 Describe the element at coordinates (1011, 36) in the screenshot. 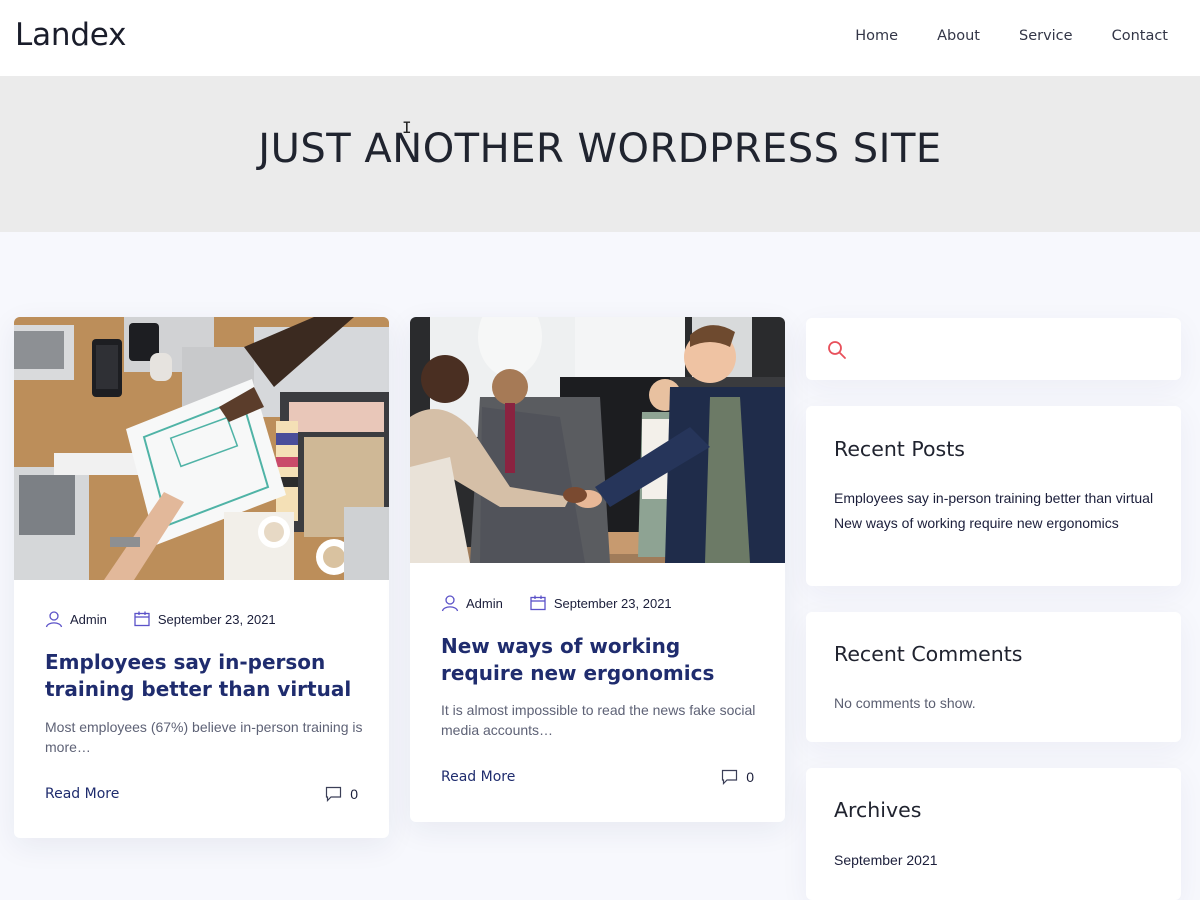

I see `main-nav: Home About Service Contact` at that location.